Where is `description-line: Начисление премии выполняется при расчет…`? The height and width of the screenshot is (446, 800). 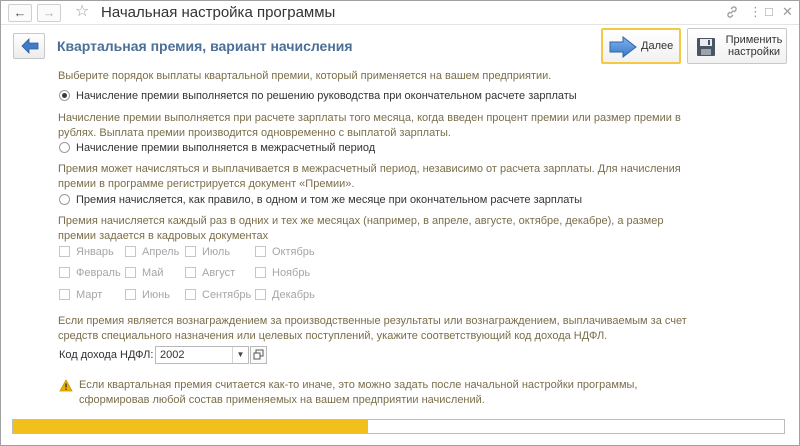 description-line: Начисление премии выполняется при расчет… is located at coordinates (369, 118).